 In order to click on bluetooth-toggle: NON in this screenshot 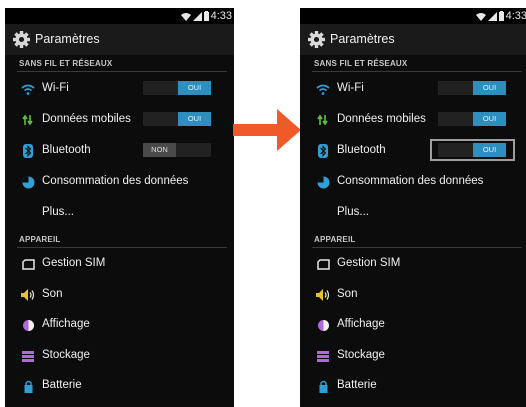, I will do `click(177, 150)`.